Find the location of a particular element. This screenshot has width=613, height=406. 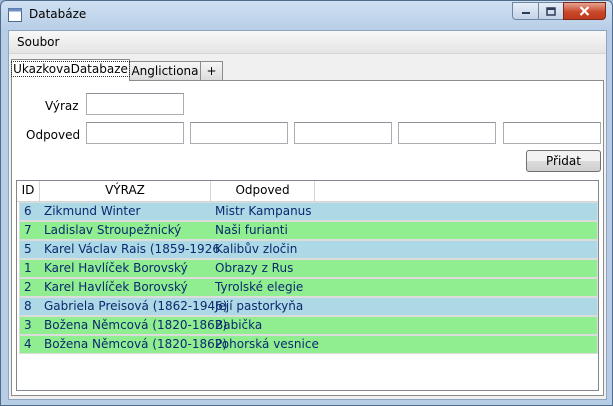

minimize-button is located at coordinates (525, 11).